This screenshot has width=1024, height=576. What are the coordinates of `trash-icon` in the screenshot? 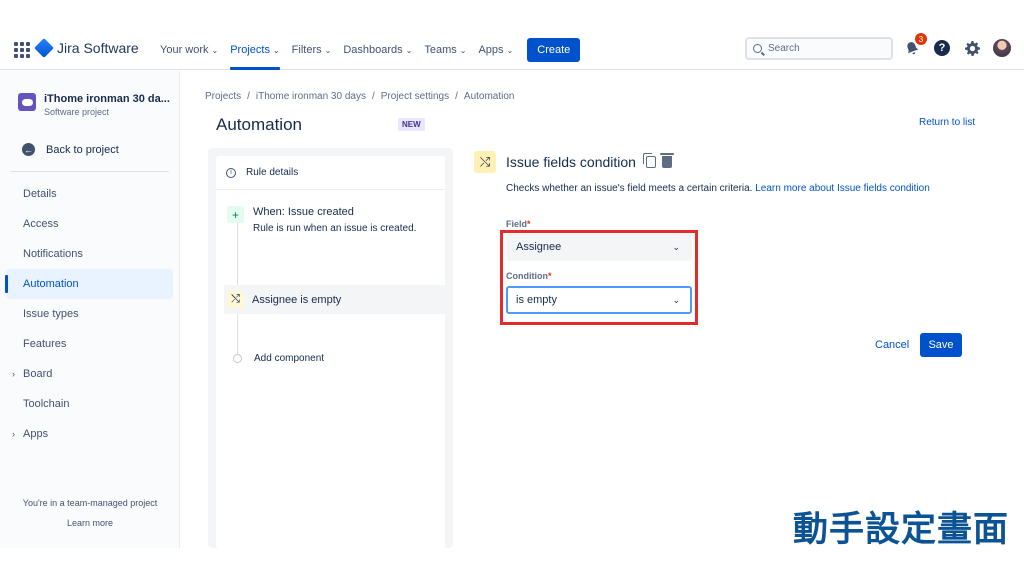 It's located at (666, 160).